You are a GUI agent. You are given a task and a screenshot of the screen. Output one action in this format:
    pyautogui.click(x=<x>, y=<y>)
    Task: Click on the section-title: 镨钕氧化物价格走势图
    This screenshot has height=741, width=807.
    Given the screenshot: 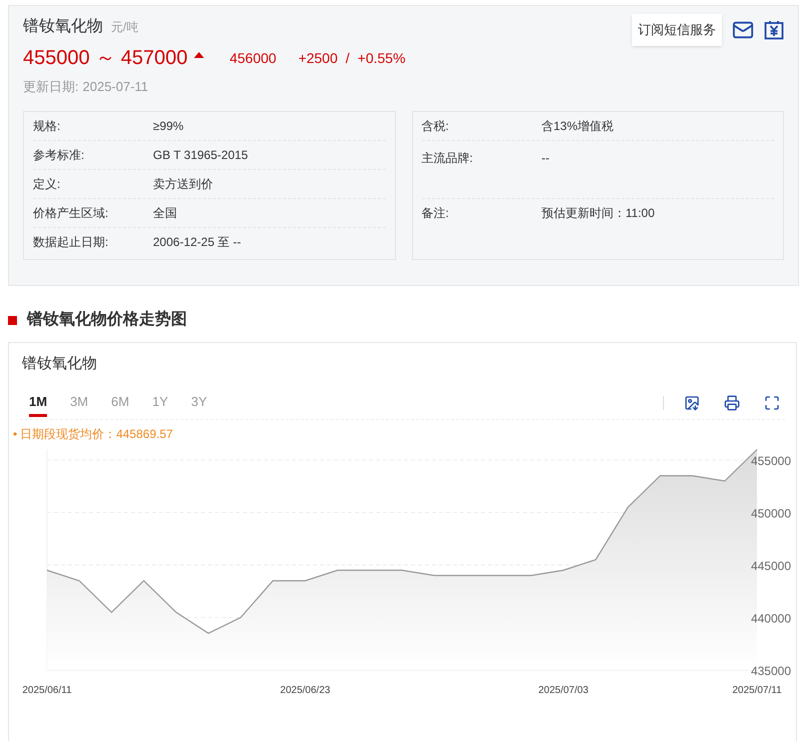 What is the action you would take?
    pyautogui.click(x=107, y=319)
    